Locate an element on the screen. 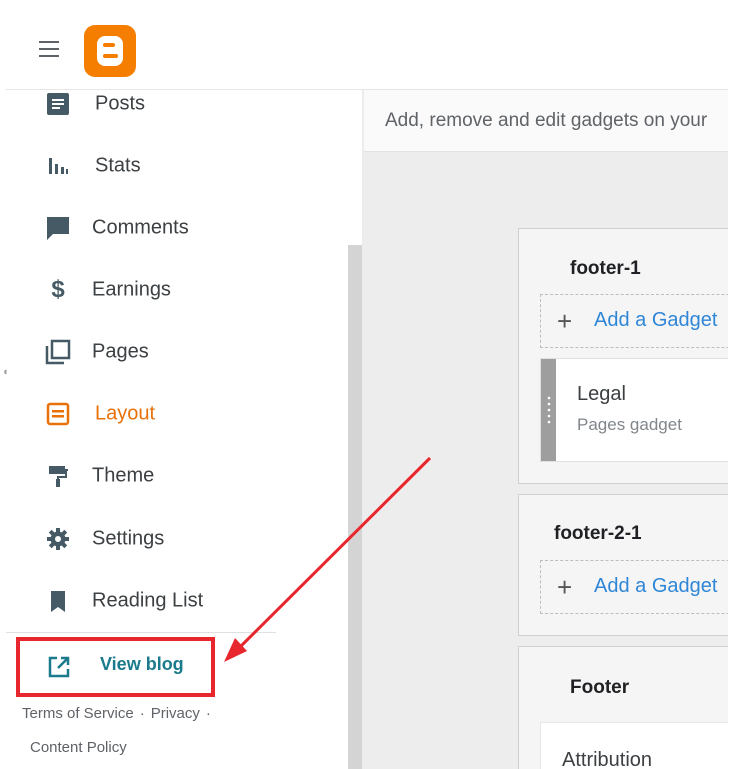  external-link-icon is located at coordinates (59, 667).